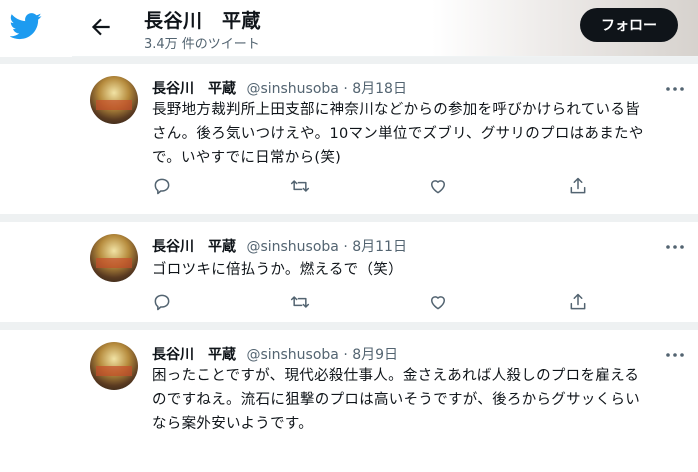  What do you see at coordinates (385, 28) in the screenshot?
I see `profile-header: 長谷川 平蔵 3.4万 件のツイート フォロー` at bounding box center [385, 28].